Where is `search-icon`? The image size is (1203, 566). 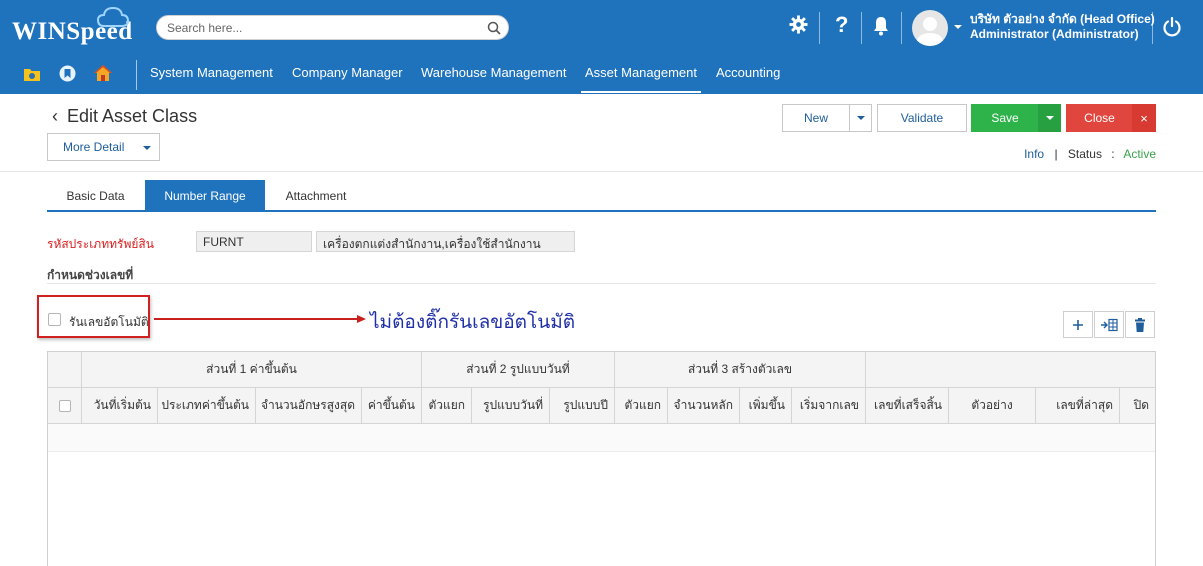 search-icon is located at coordinates (494, 28).